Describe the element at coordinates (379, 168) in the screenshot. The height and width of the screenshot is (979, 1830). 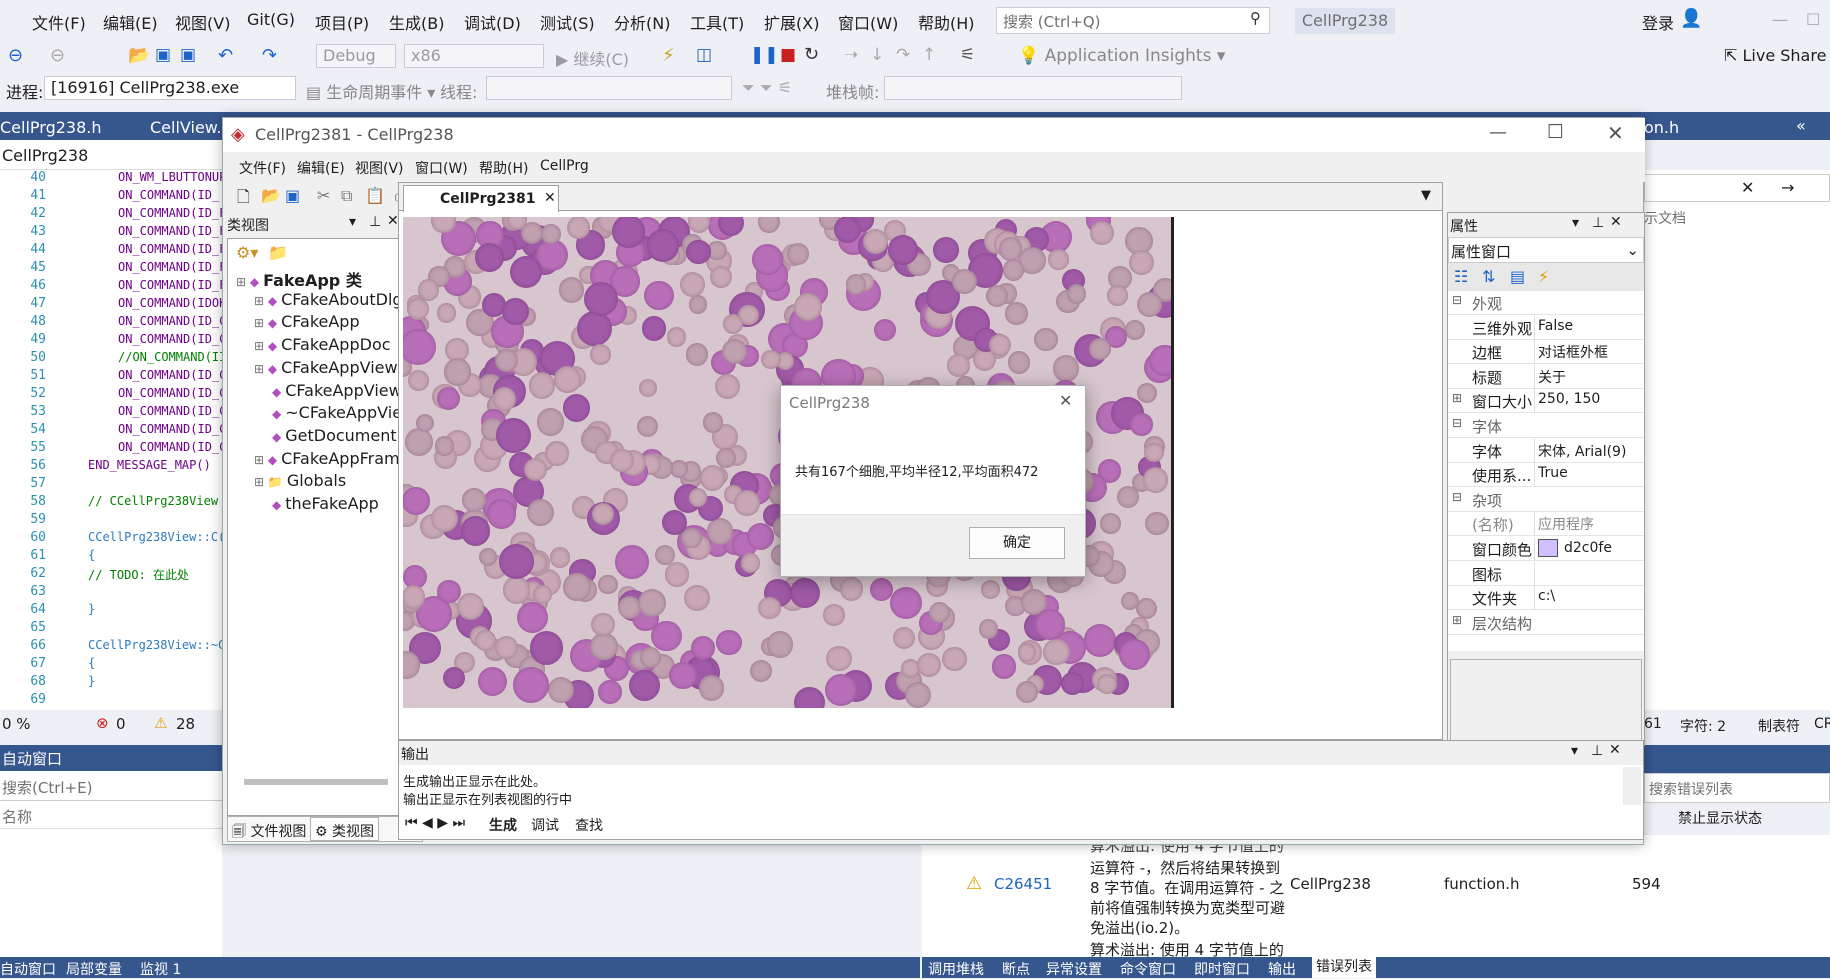
I see `app-menu-view: 视图(V)` at that location.